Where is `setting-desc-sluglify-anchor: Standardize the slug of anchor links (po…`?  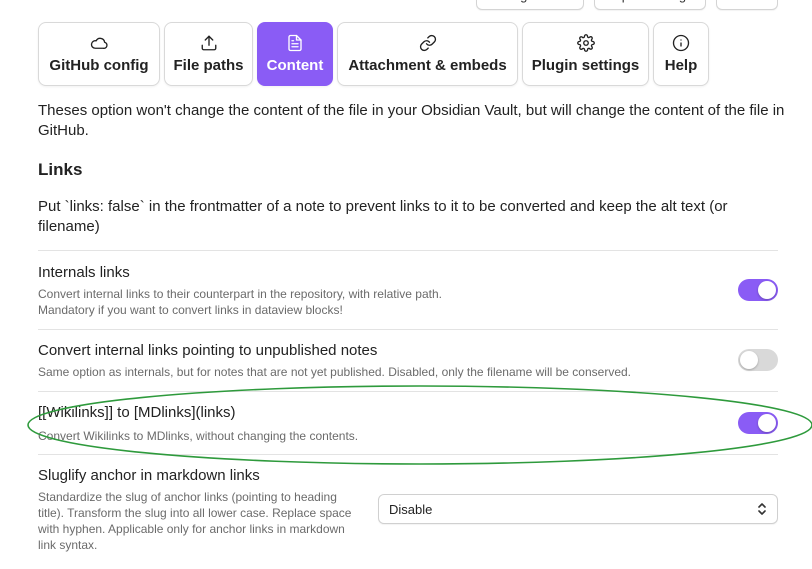 setting-desc-sluglify-anchor: Standardize the slug of anchor links (po… is located at coordinates (203, 521).